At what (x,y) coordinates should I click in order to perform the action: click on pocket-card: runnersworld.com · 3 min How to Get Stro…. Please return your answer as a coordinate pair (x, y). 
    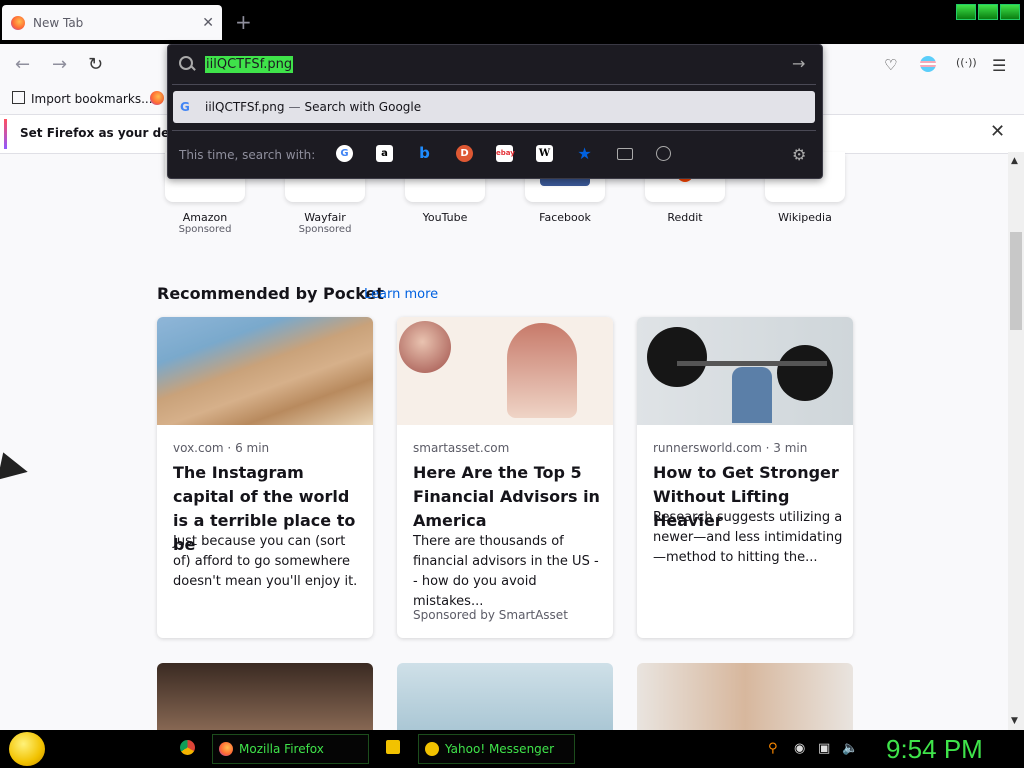
    Looking at the image, I should click on (745, 477).